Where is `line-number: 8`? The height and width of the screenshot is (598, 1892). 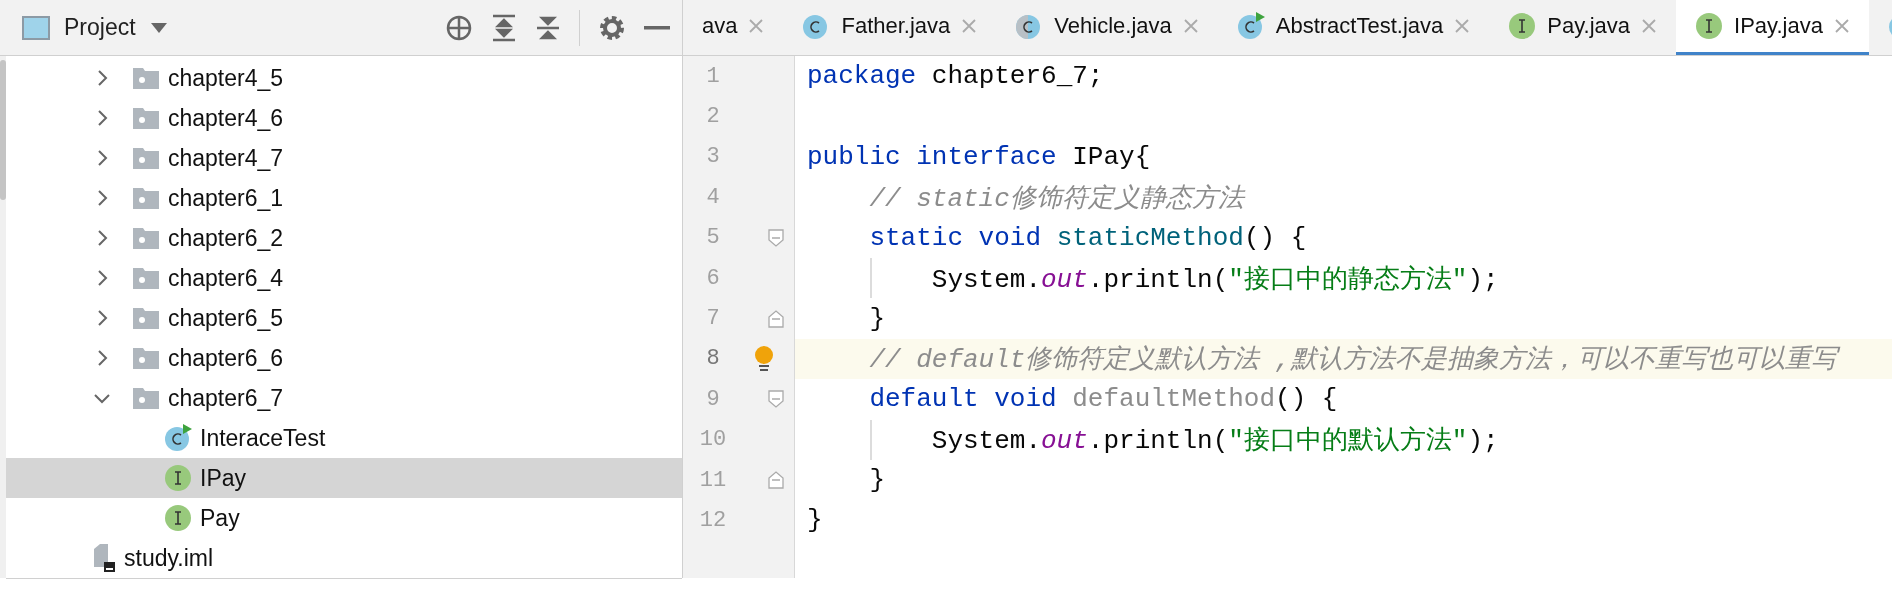
line-number: 8 is located at coordinates (713, 359).